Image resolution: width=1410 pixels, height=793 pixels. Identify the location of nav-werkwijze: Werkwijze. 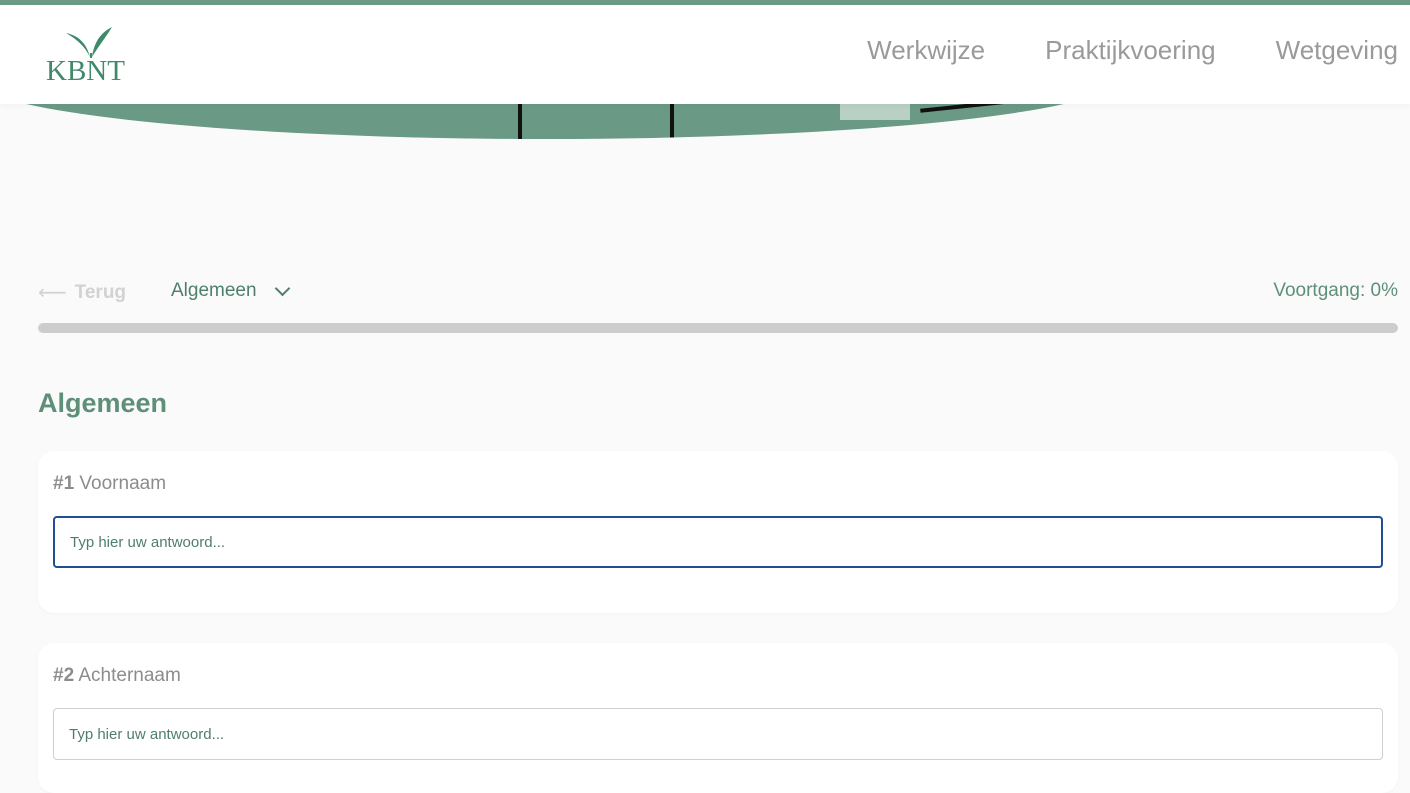
(926, 50).